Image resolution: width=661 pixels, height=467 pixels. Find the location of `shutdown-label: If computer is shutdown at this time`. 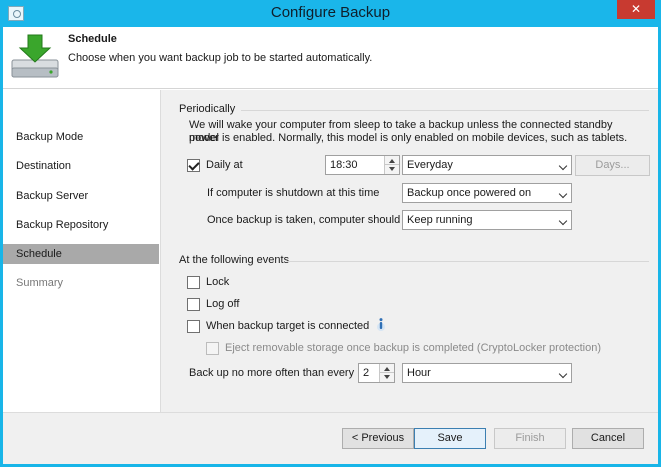

shutdown-label: If computer is shutdown at this time is located at coordinates (293, 193).